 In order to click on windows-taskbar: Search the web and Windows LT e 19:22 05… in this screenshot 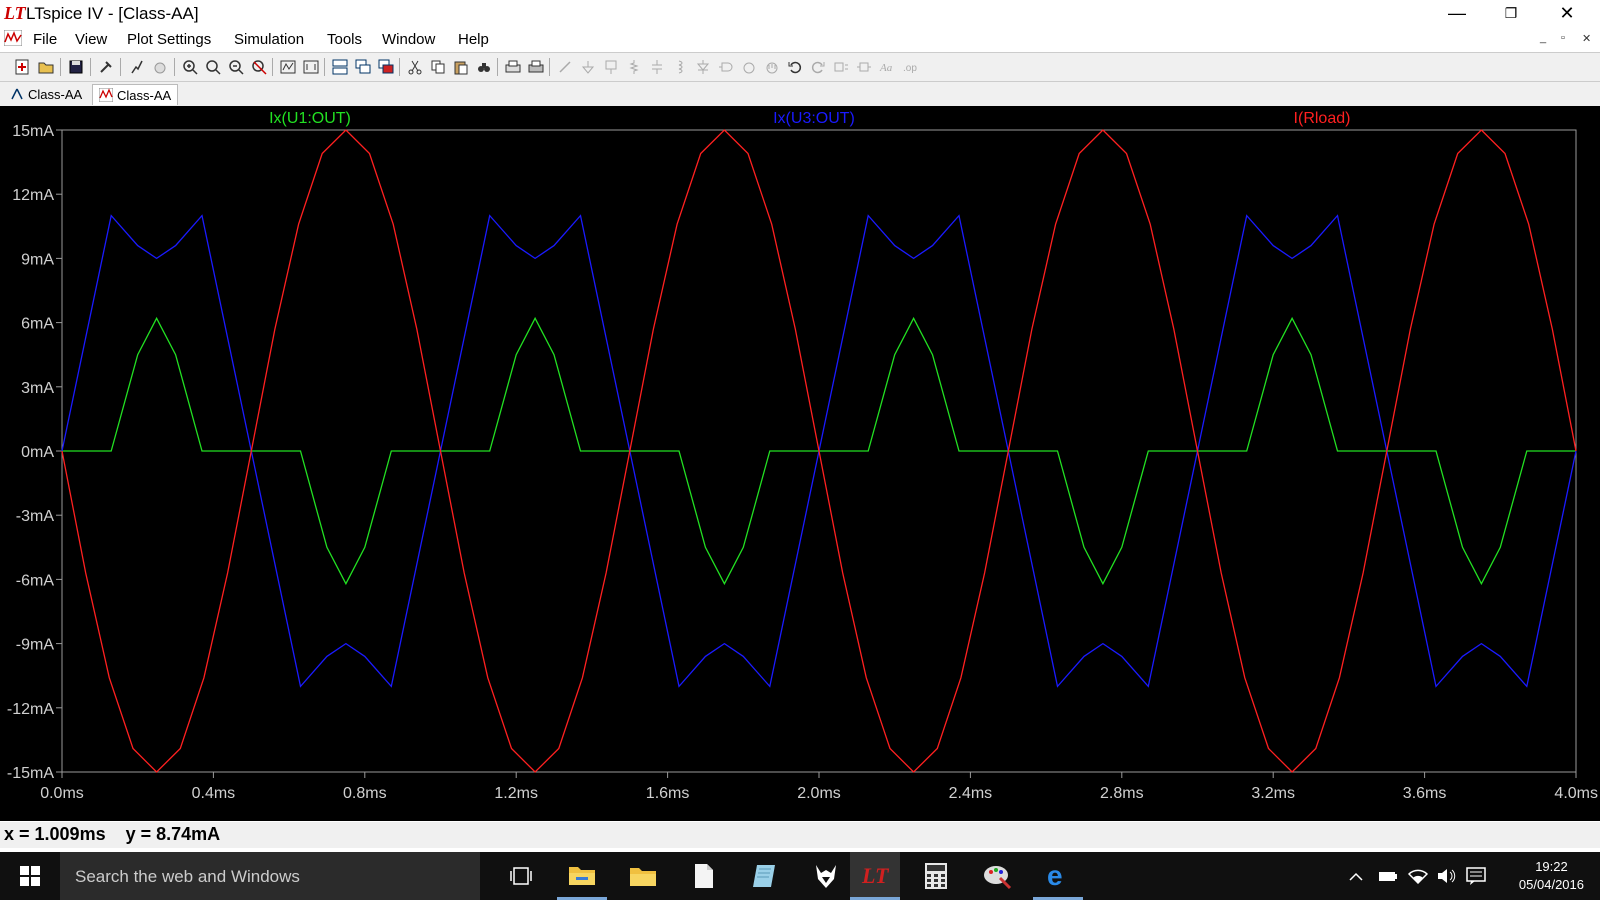, I will do `click(800, 876)`.